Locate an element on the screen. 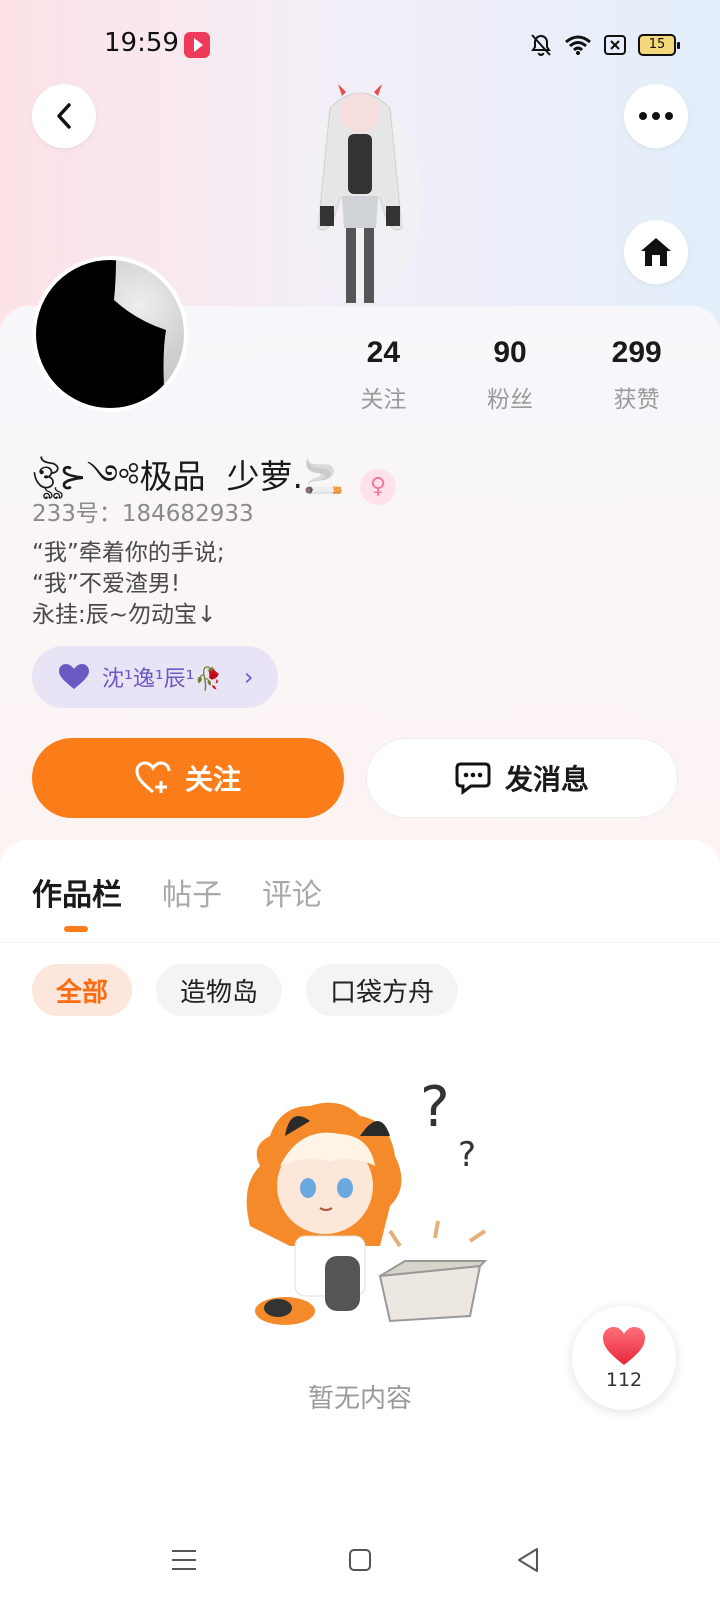  filter-chips: 全部 造物岛 口袋方舟 is located at coordinates (245, 990).